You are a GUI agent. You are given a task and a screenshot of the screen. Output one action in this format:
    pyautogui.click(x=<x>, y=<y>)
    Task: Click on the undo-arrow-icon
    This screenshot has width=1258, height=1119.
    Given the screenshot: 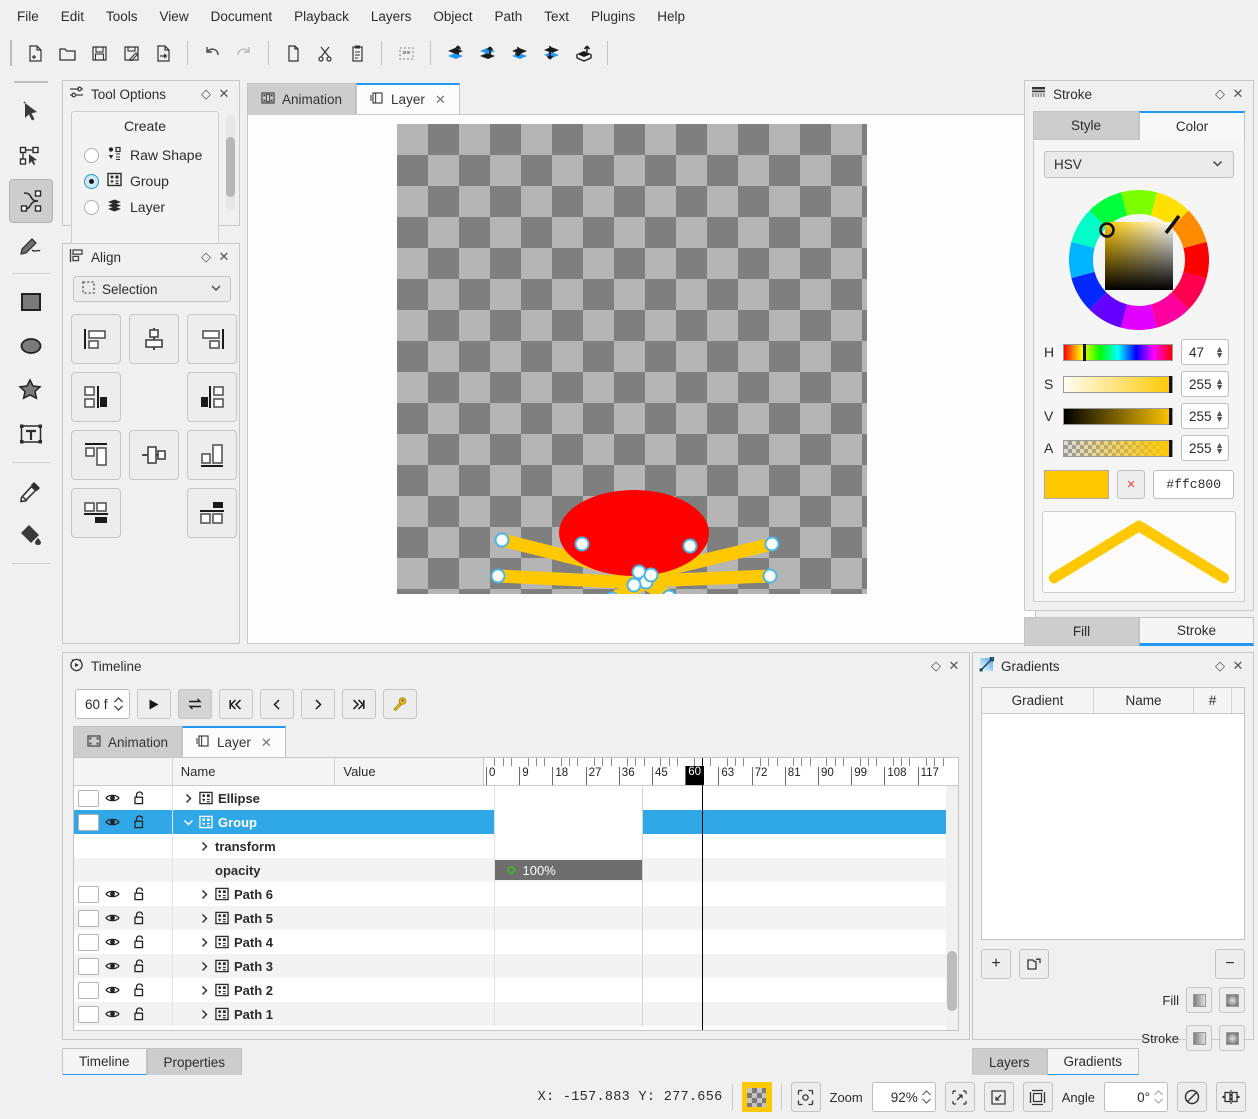 What is the action you would take?
    pyautogui.click(x=212, y=53)
    